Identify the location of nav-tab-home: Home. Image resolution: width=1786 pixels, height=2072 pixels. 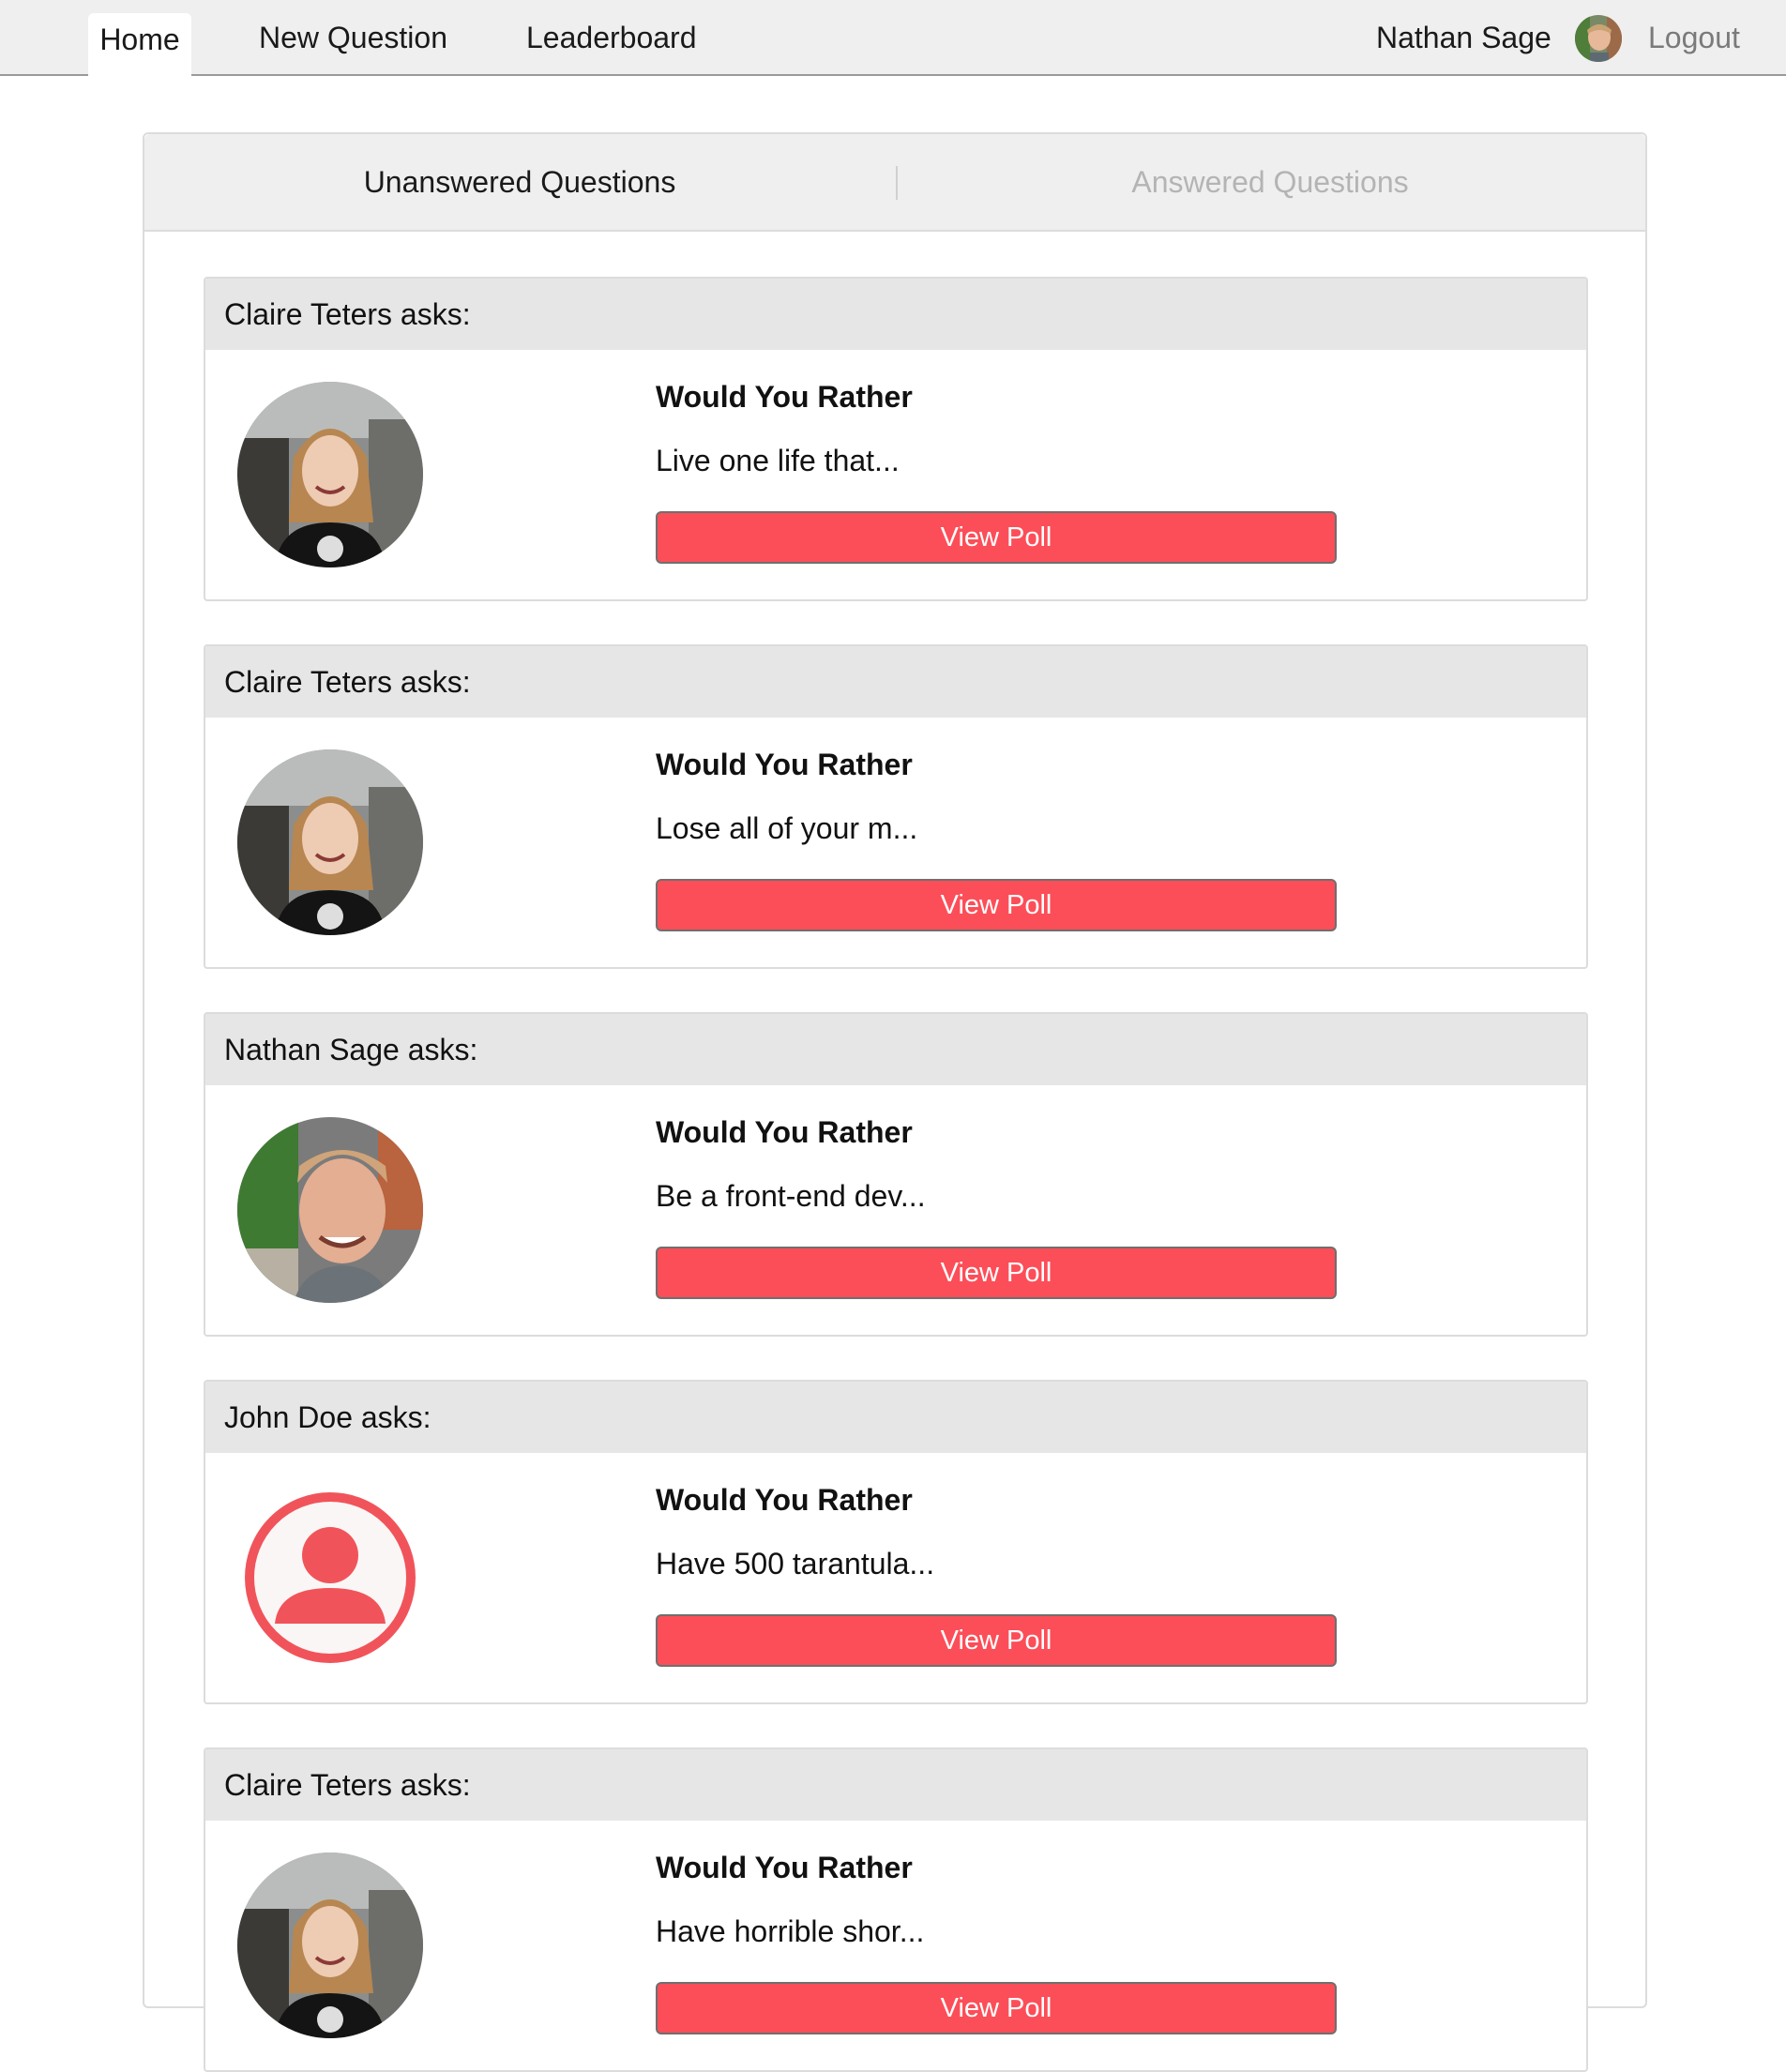
(140, 45).